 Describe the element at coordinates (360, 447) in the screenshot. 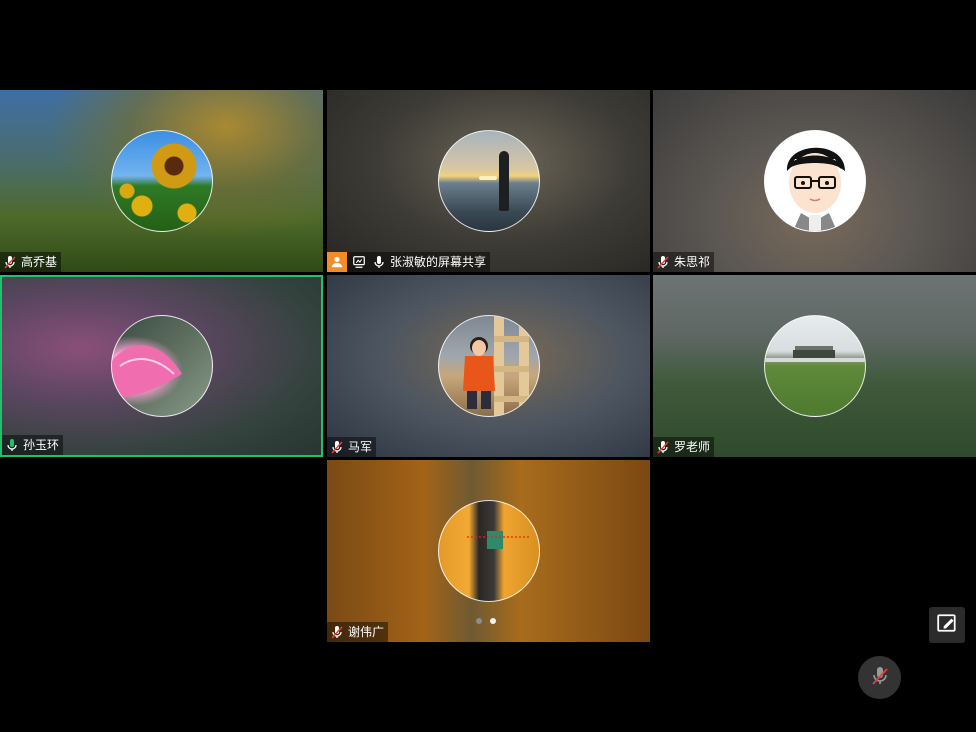

I see `participant-name: 马军` at that location.